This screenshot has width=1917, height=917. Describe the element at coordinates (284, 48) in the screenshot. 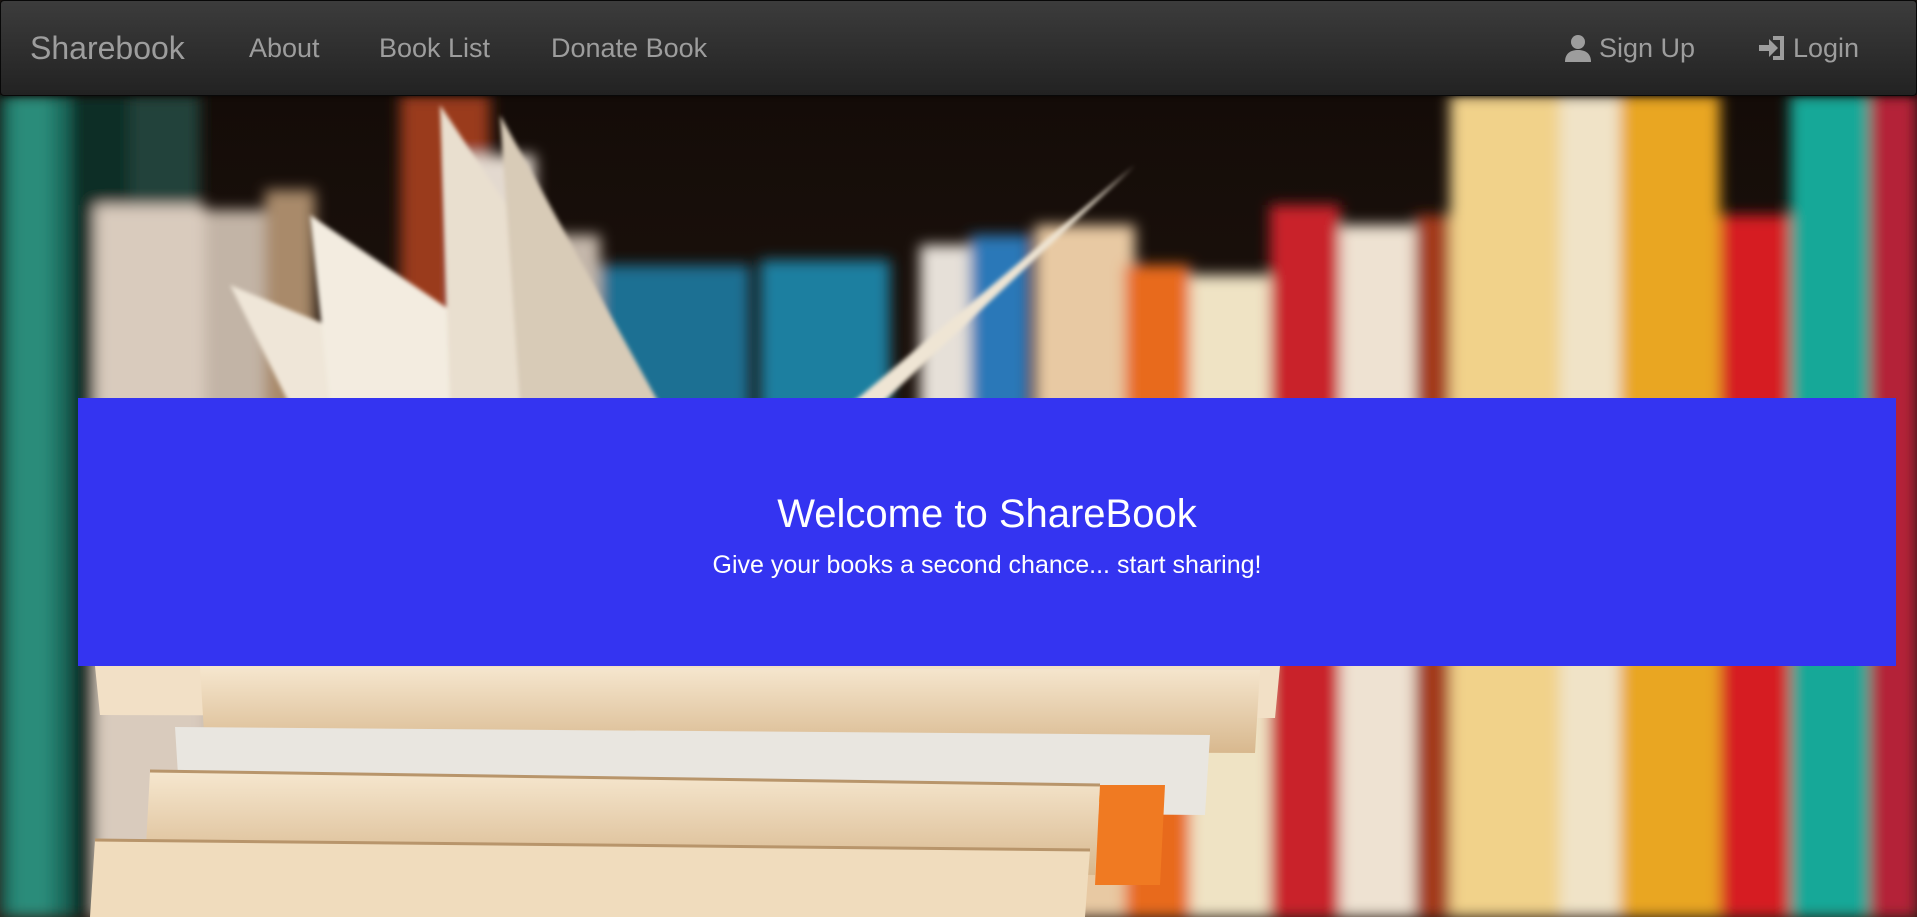

I see `nav-link-about: About` at that location.